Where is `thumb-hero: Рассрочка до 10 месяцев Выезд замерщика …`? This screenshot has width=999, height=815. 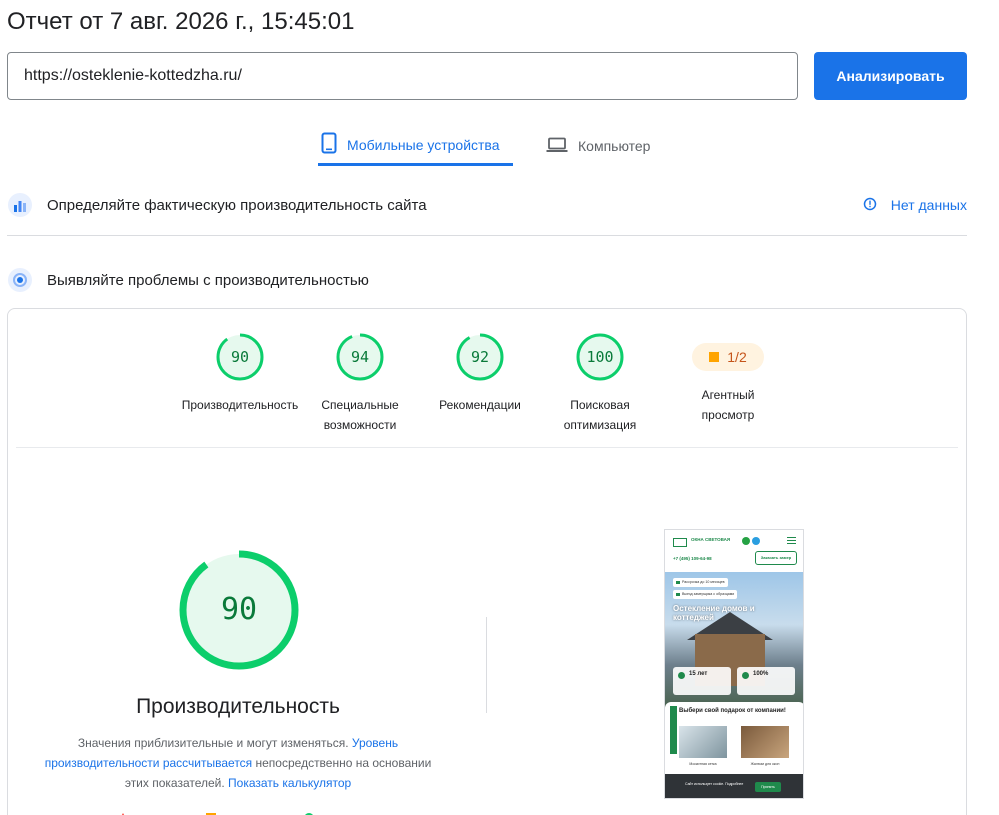
thumb-hero: Рассрочка до 10 месяцев Выезд замерщика … is located at coordinates (734, 647).